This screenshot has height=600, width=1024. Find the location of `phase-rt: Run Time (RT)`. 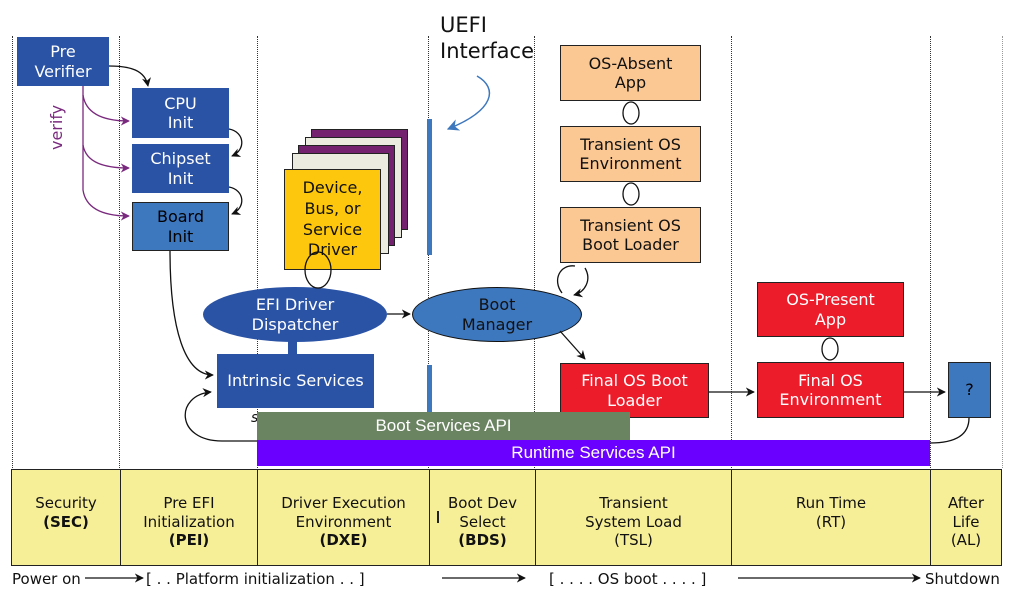

phase-rt: Run Time (RT) is located at coordinates (831, 517).